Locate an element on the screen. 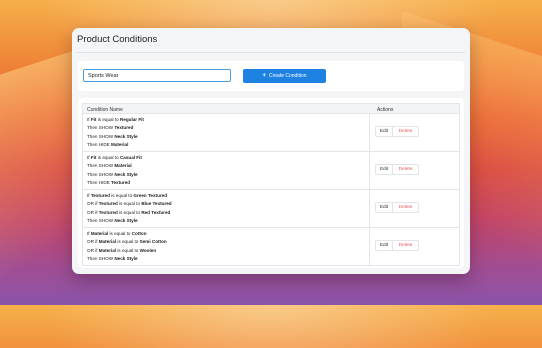 This screenshot has width=542, height=348. condition-value: Casual Fit is located at coordinates (130, 157).